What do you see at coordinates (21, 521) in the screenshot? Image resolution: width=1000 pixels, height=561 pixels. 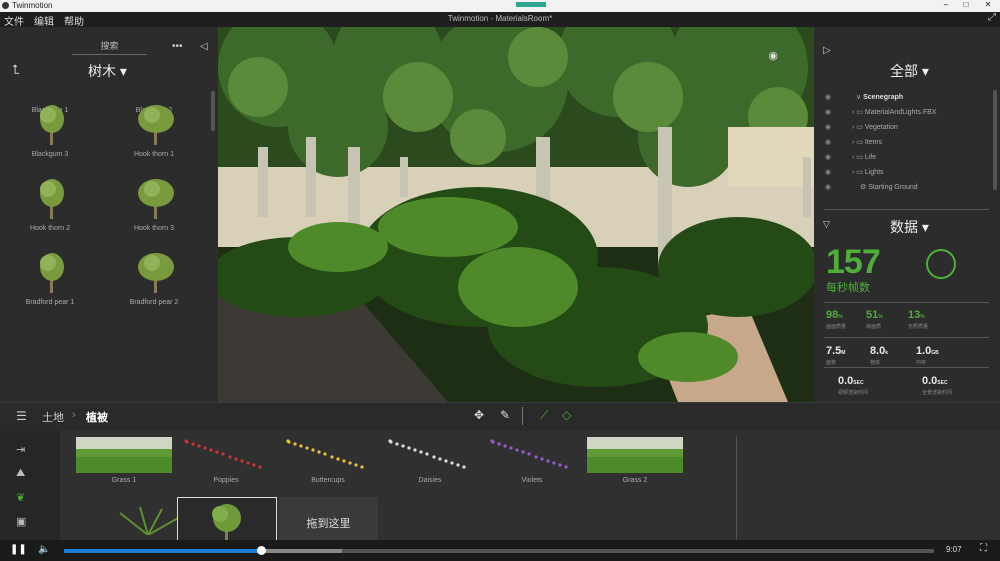 I see `media-icon: ▣` at bounding box center [21, 521].